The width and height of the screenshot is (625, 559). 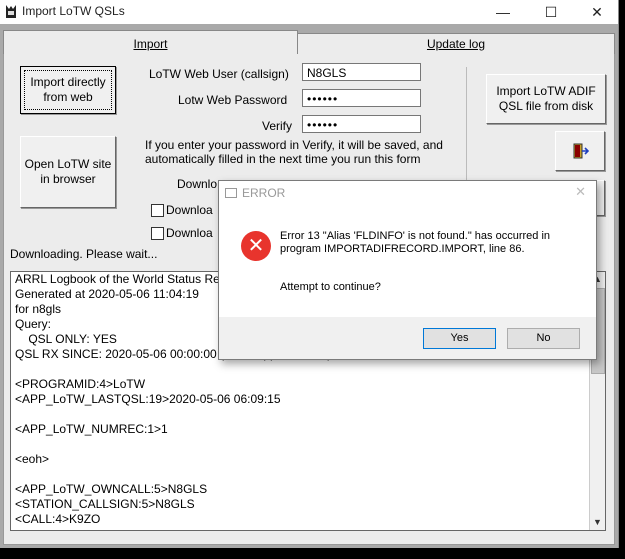 What do you see at coordinates (330, 287) in the screenshot?
I see `error-question: Attempt to continue?` at bounding box center [330, 287].